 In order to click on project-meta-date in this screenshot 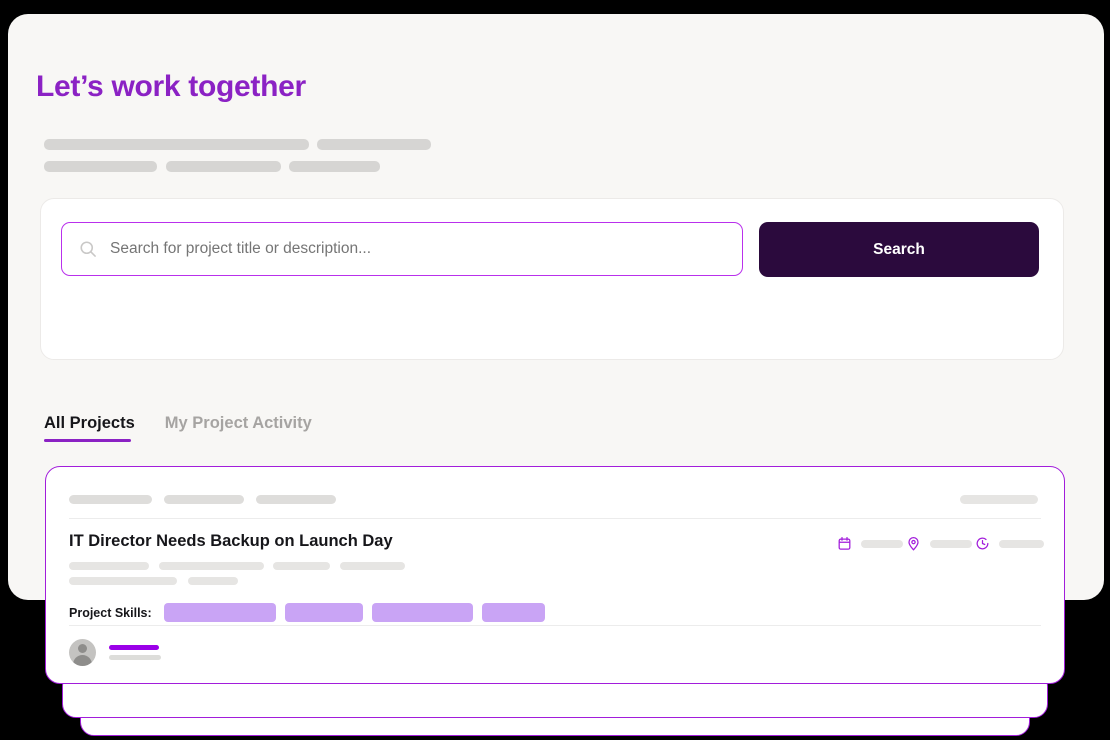, I will do `click(870, 543)`.